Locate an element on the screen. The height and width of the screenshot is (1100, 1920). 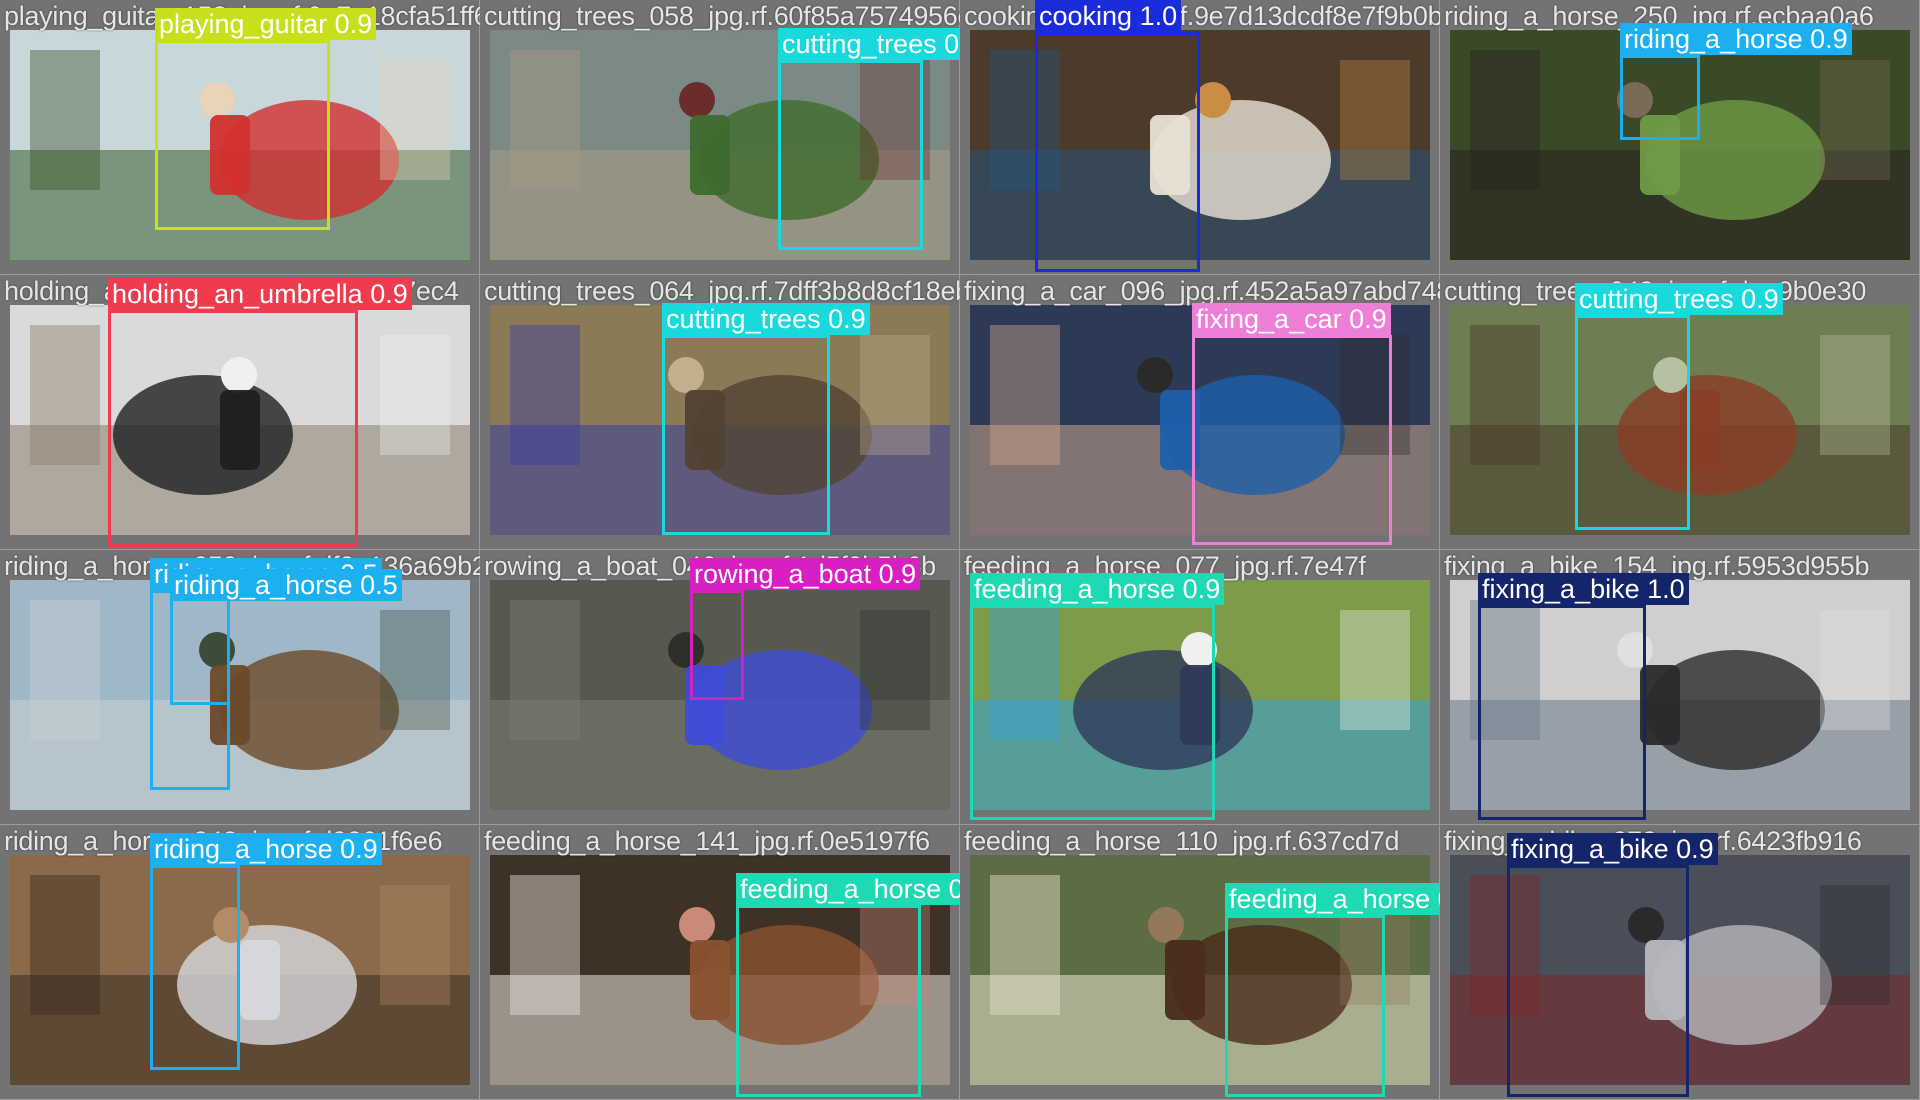
detection-label: rowing_a_boat 0.9 is located at coordinates (805, 574).